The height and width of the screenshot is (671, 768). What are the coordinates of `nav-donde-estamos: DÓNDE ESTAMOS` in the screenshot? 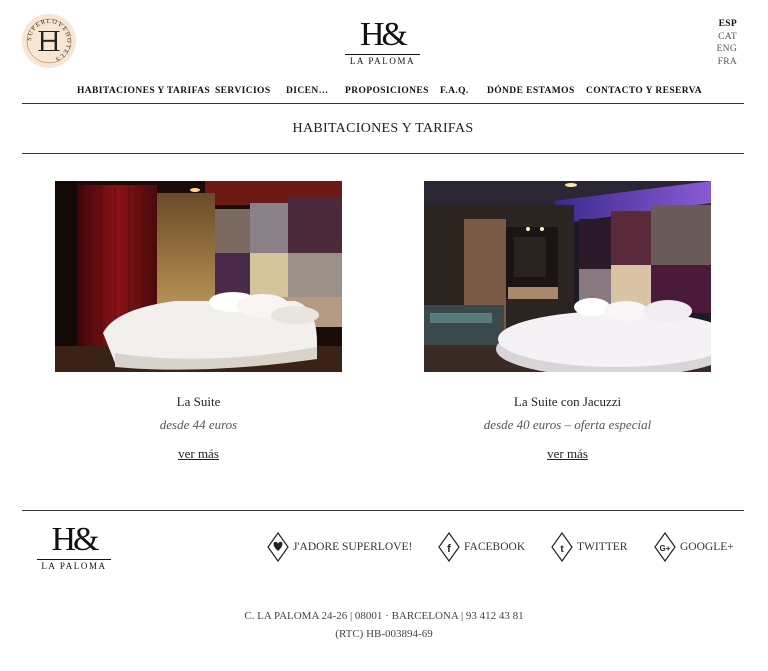 It's located at (531, 91).